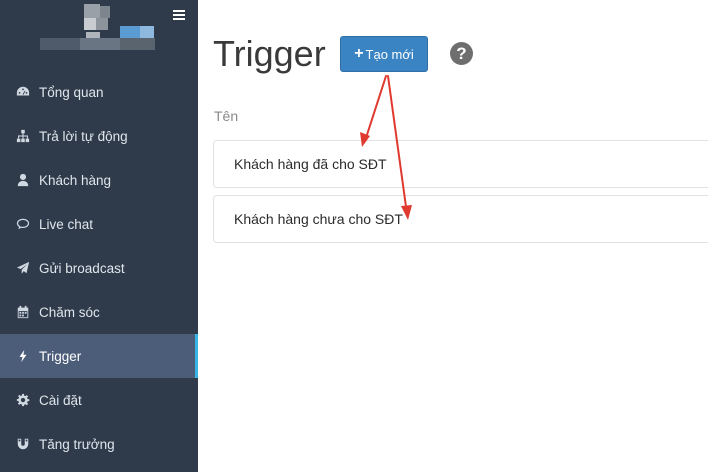 The width and height of the screenshot is (708, 472). What do you see at coordinates (460, 219) in the screenshot?
I see `trigger-row: Khách hàng chưa cho SĐT` at bounding box center [460, 219].